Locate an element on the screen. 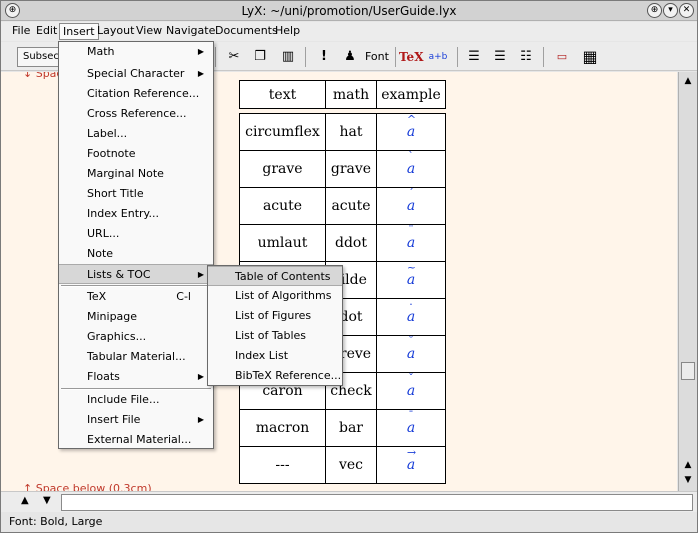 The image size is (698, 533). menu-item-special-character: Special Character ▶ is located at coordinates (136, 74).